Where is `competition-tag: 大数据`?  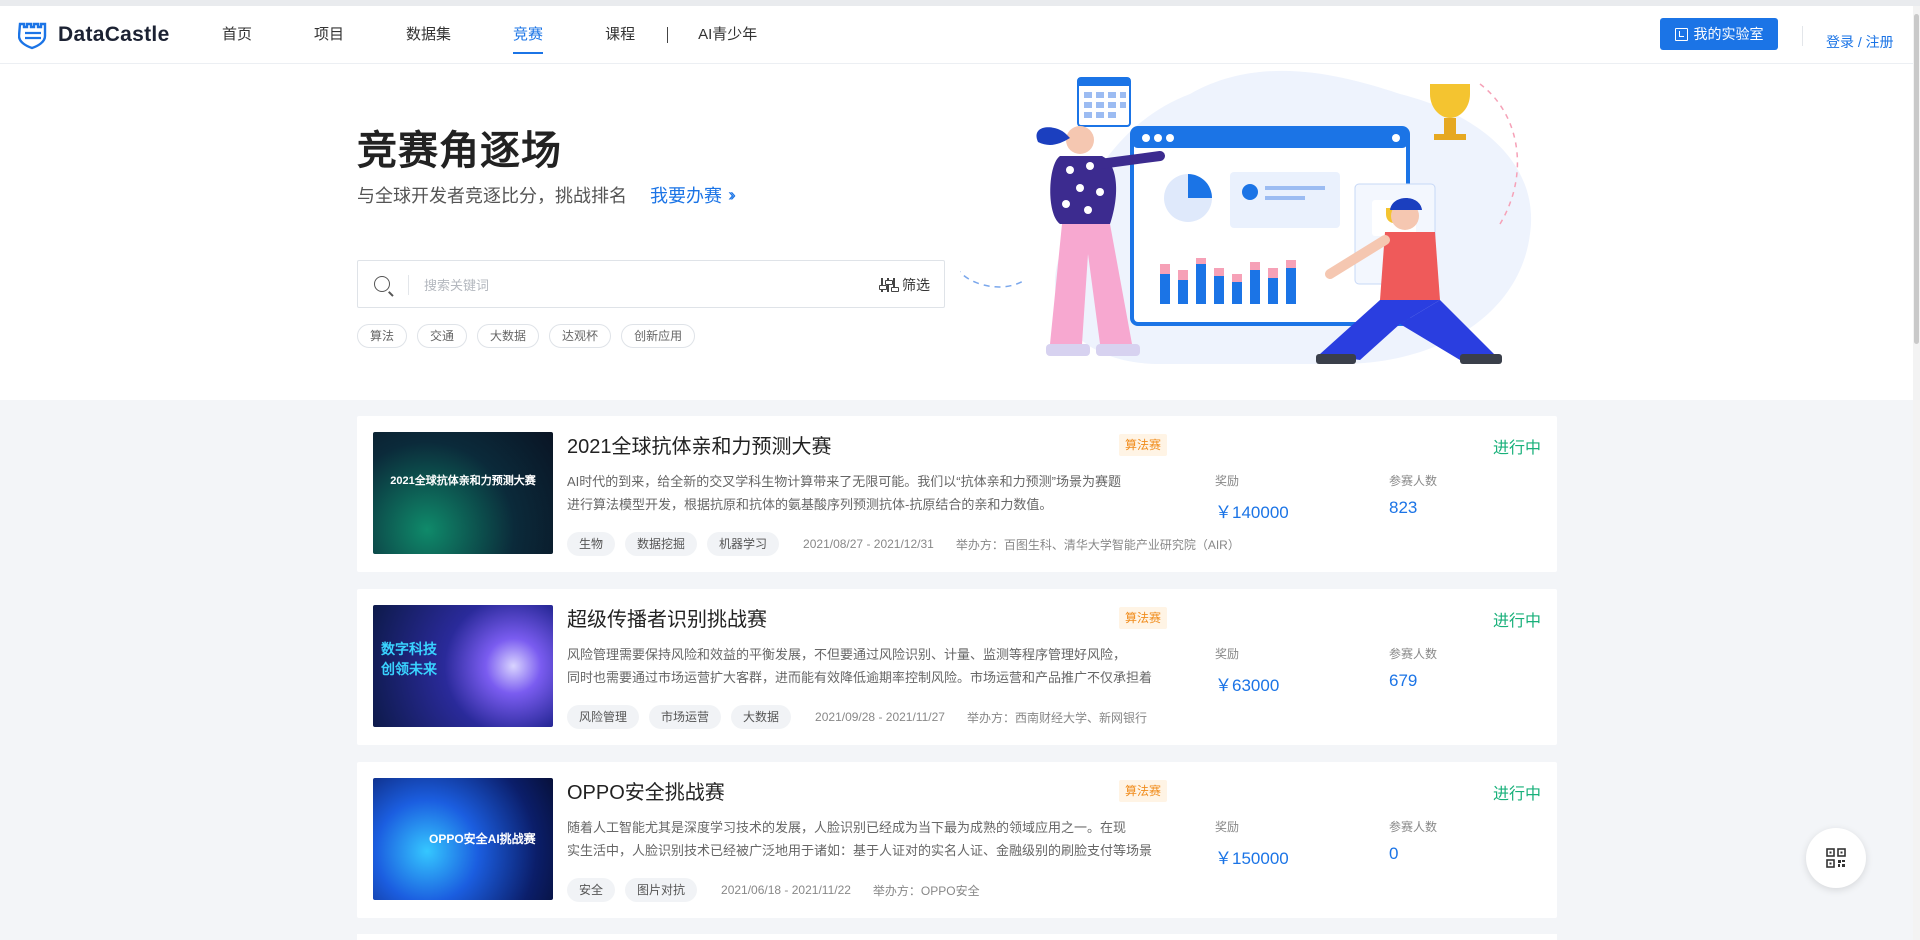
competition-tag: 大数据 is located at coordinates (761, 717).